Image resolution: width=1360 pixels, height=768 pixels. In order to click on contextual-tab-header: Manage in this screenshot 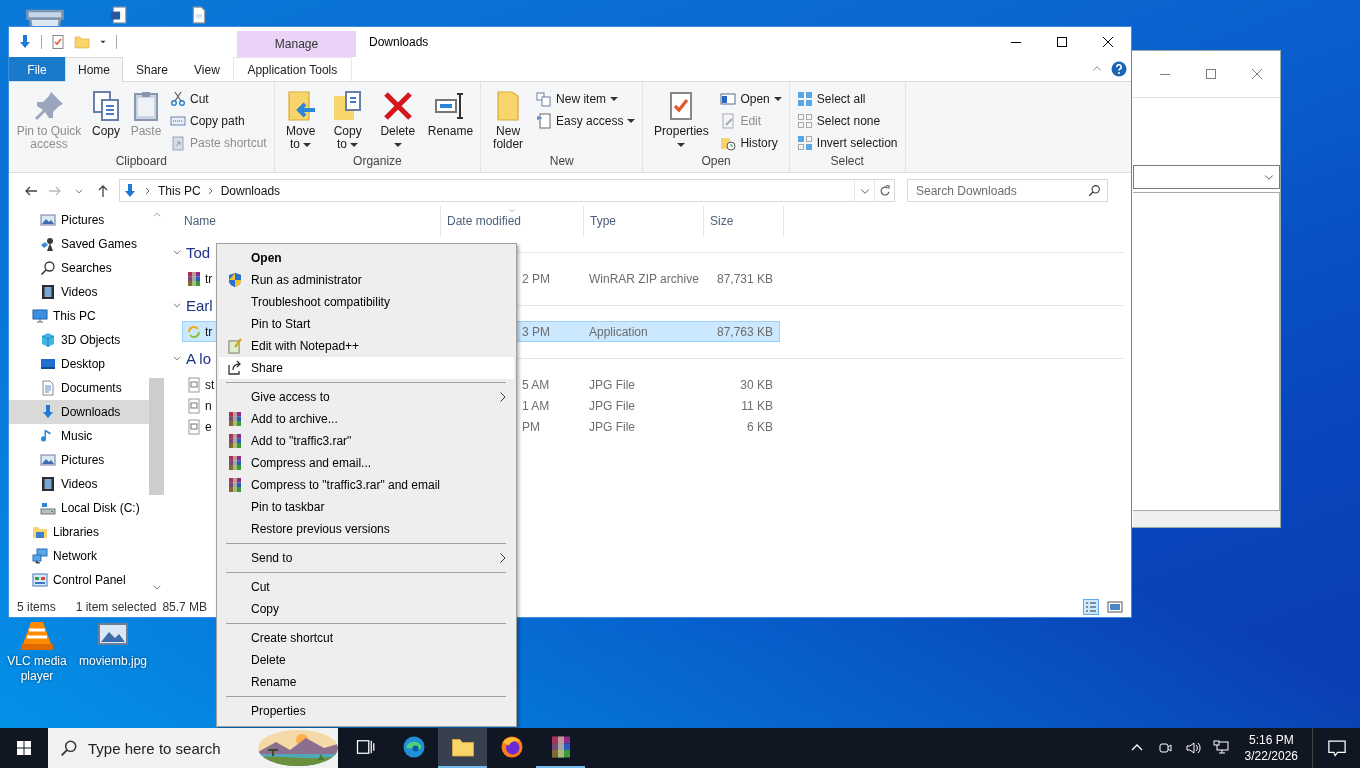, I will do `click(296, 44)`.